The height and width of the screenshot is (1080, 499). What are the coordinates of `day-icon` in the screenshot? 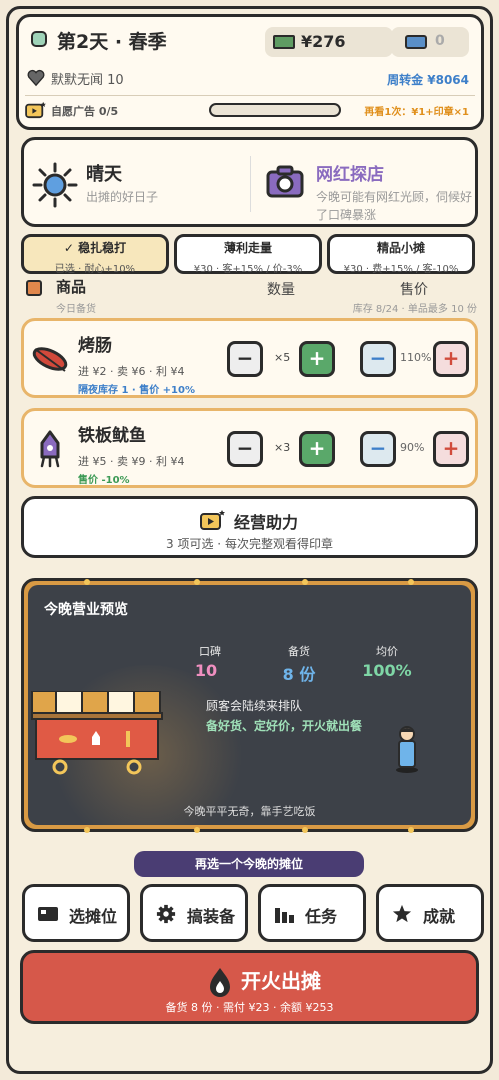 It's located at (39, 39).